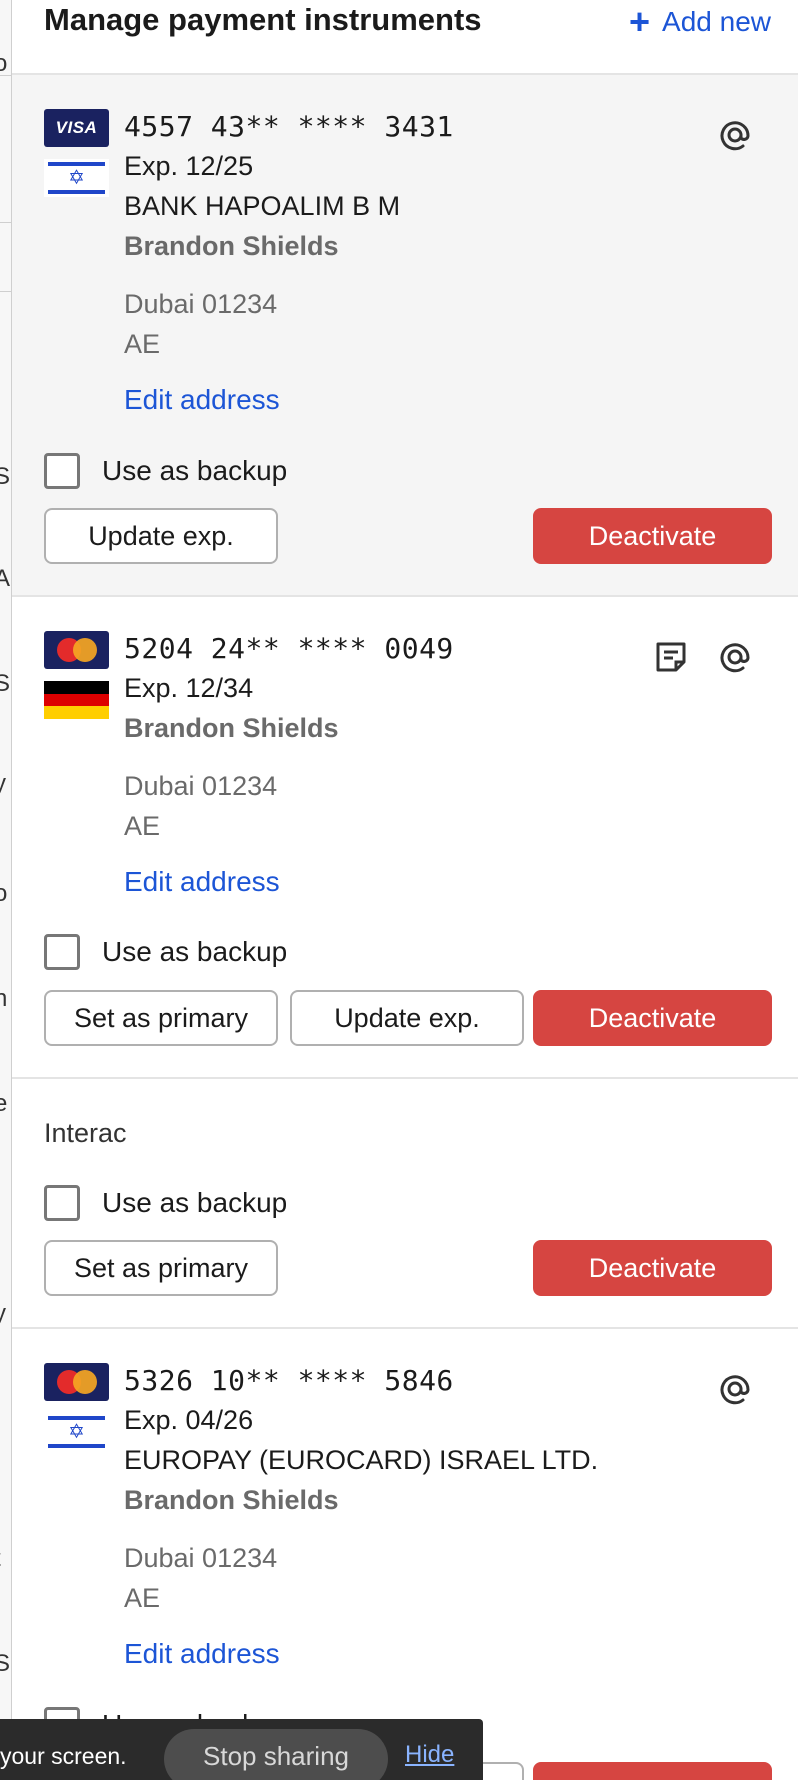  Describe the element at coordinates (189, 166) in the screenshot. I see `card-expiry: Exp. 12/25` at that location.